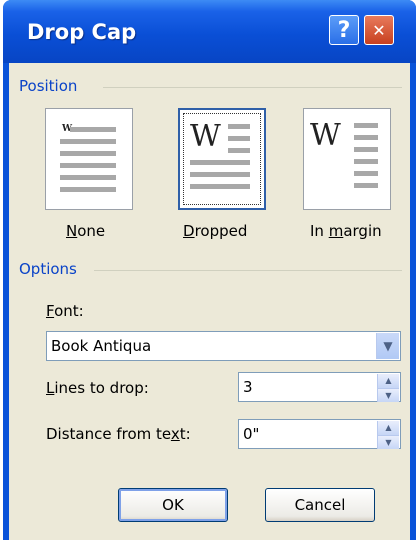 The width and height of the screenshot is (419, 540). I want to click on position-in-margin-label: In margin, so click(346, 231).